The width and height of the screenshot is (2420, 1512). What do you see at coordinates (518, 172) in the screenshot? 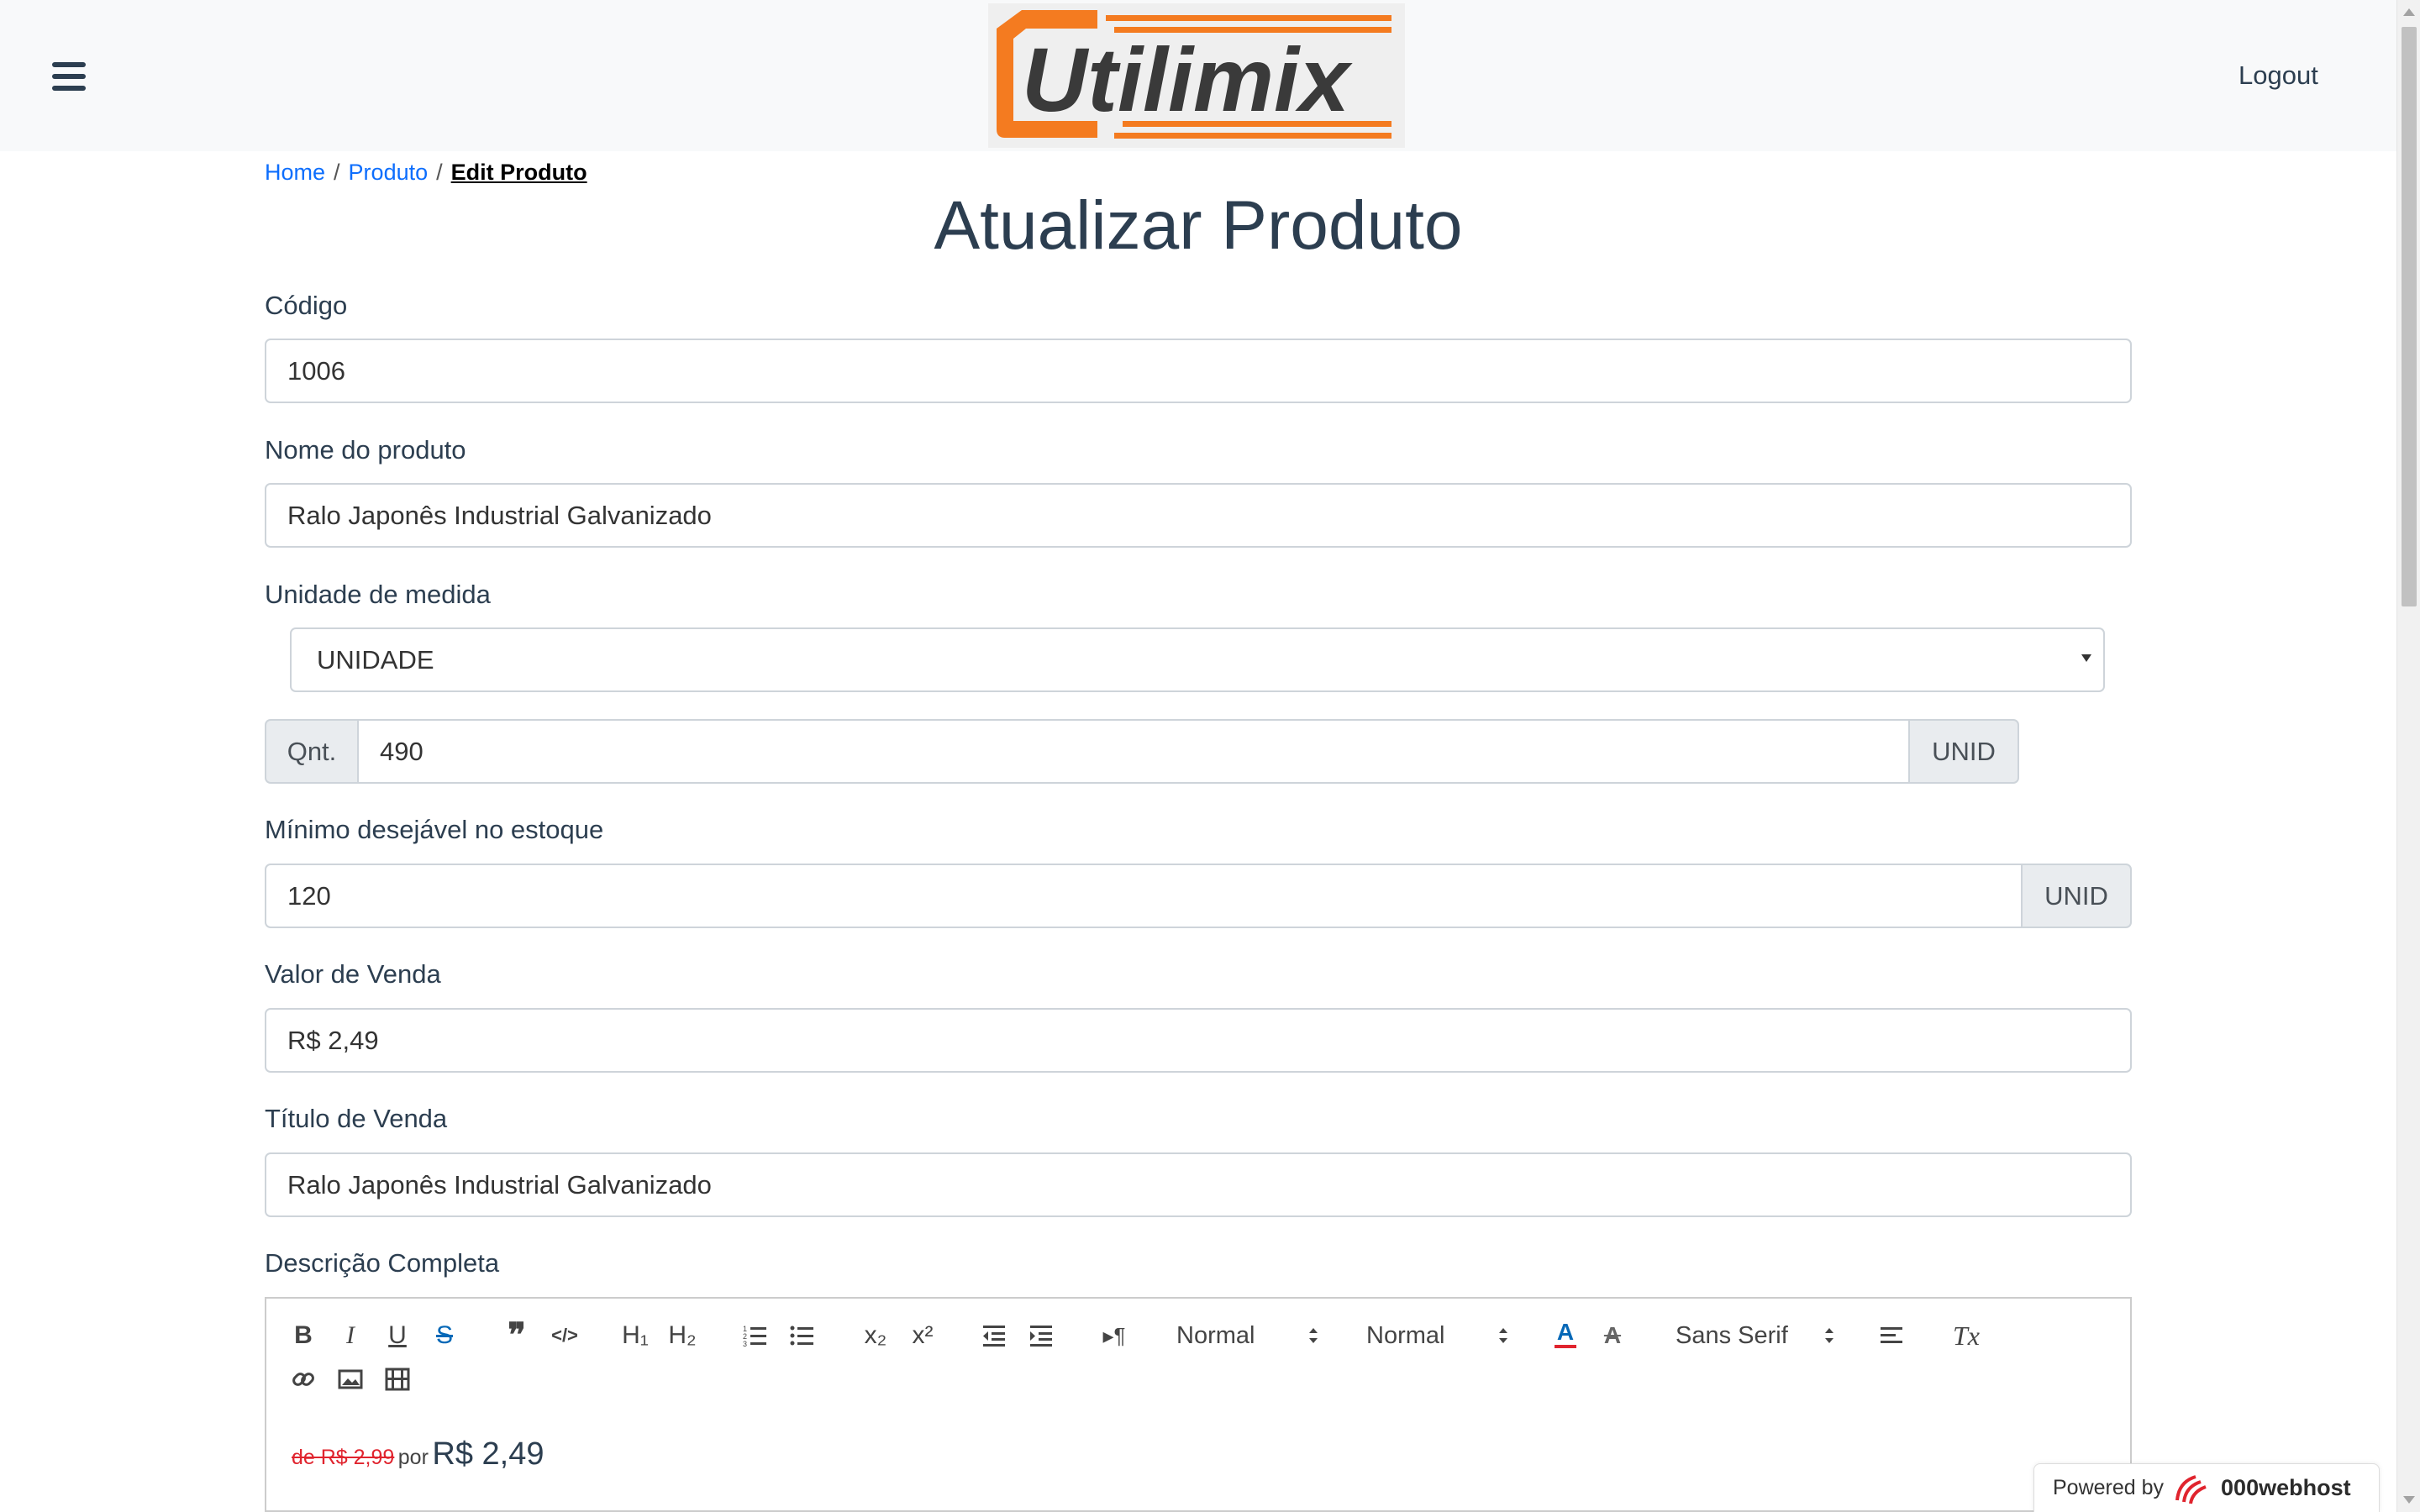
I see `breadcrumb-current: Edit Produto` at bounding box center [518, 172].